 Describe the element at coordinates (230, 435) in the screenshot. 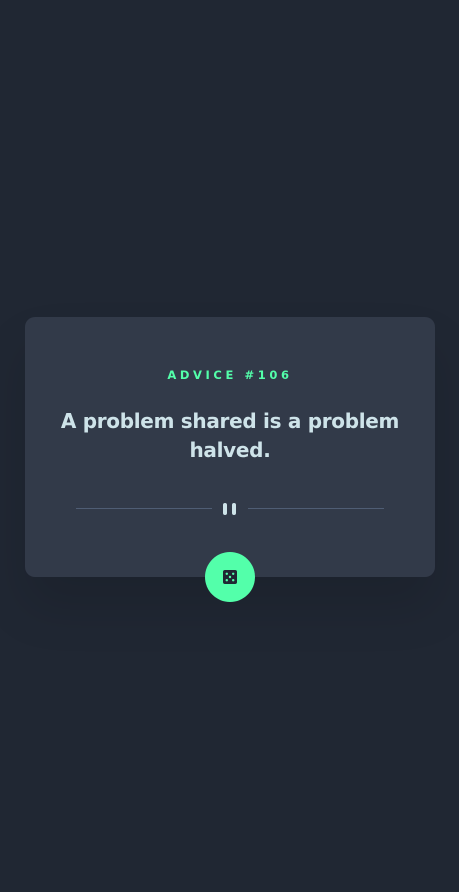

I see `advice-quote: A problem shared is a problem halved.` at that location.